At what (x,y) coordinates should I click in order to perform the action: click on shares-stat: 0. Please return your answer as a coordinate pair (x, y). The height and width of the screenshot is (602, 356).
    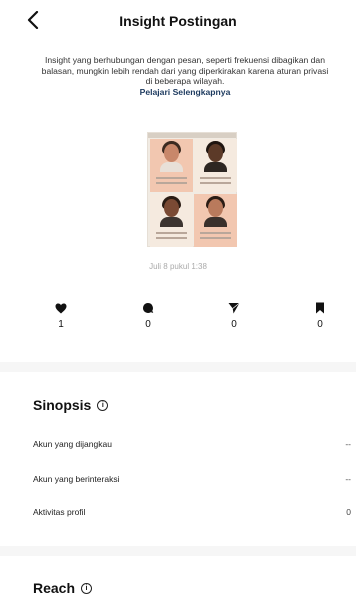
    Looking at the image, I should click on (234, 315).